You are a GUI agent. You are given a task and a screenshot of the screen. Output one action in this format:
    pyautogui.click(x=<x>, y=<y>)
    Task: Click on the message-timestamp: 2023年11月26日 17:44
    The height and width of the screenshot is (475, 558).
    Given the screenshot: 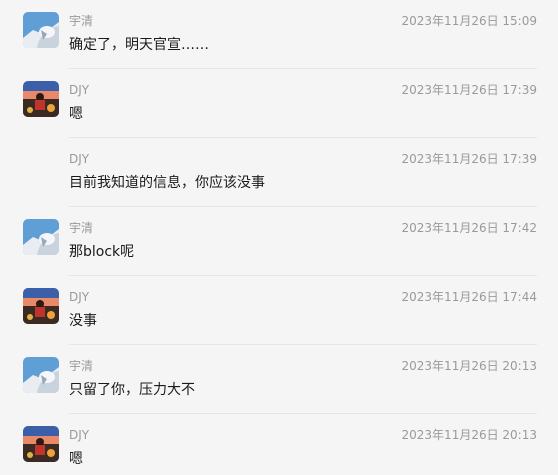 What is the action you would take?
    pyautogui.click(x=469, y=297)
    